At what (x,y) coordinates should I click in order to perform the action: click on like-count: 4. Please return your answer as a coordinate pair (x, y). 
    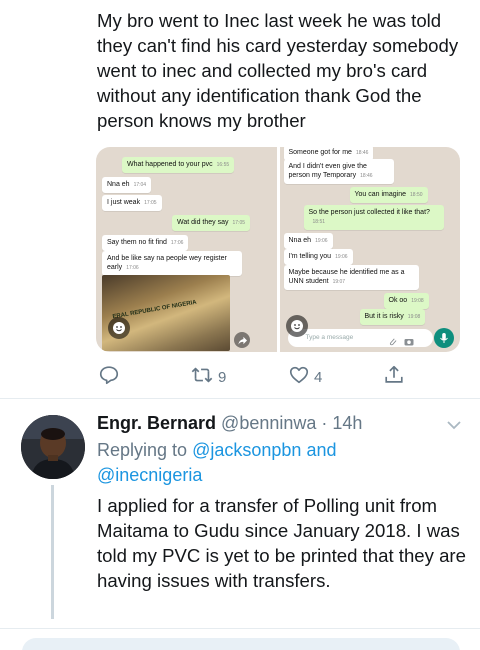
    Looking at the image, I should click on (318, 377).